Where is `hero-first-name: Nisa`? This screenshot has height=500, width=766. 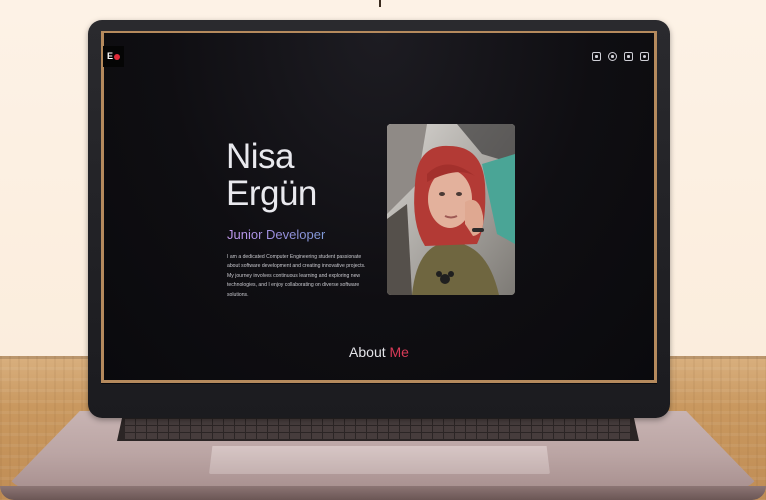 hero-first-name: Nisa is located at coordinates (260, 156).